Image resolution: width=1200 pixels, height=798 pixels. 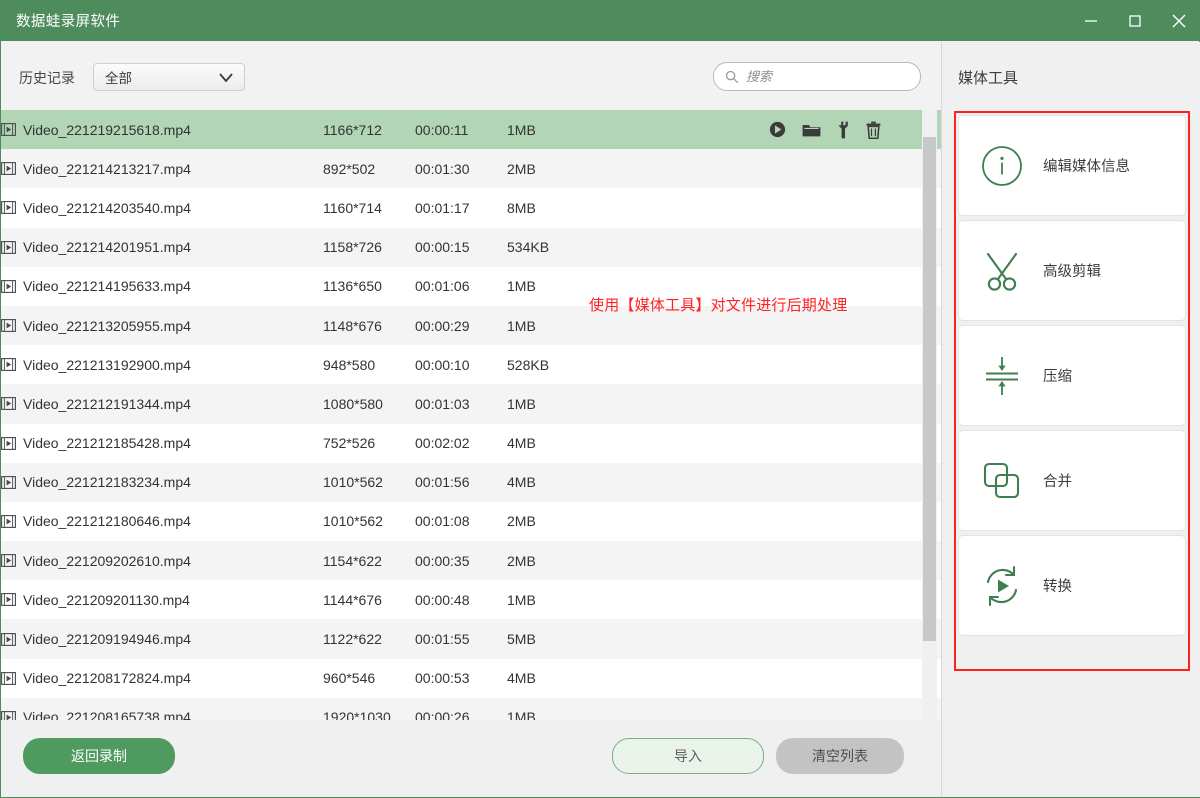 I want to click on search-icon, so click(x=732, y=76).